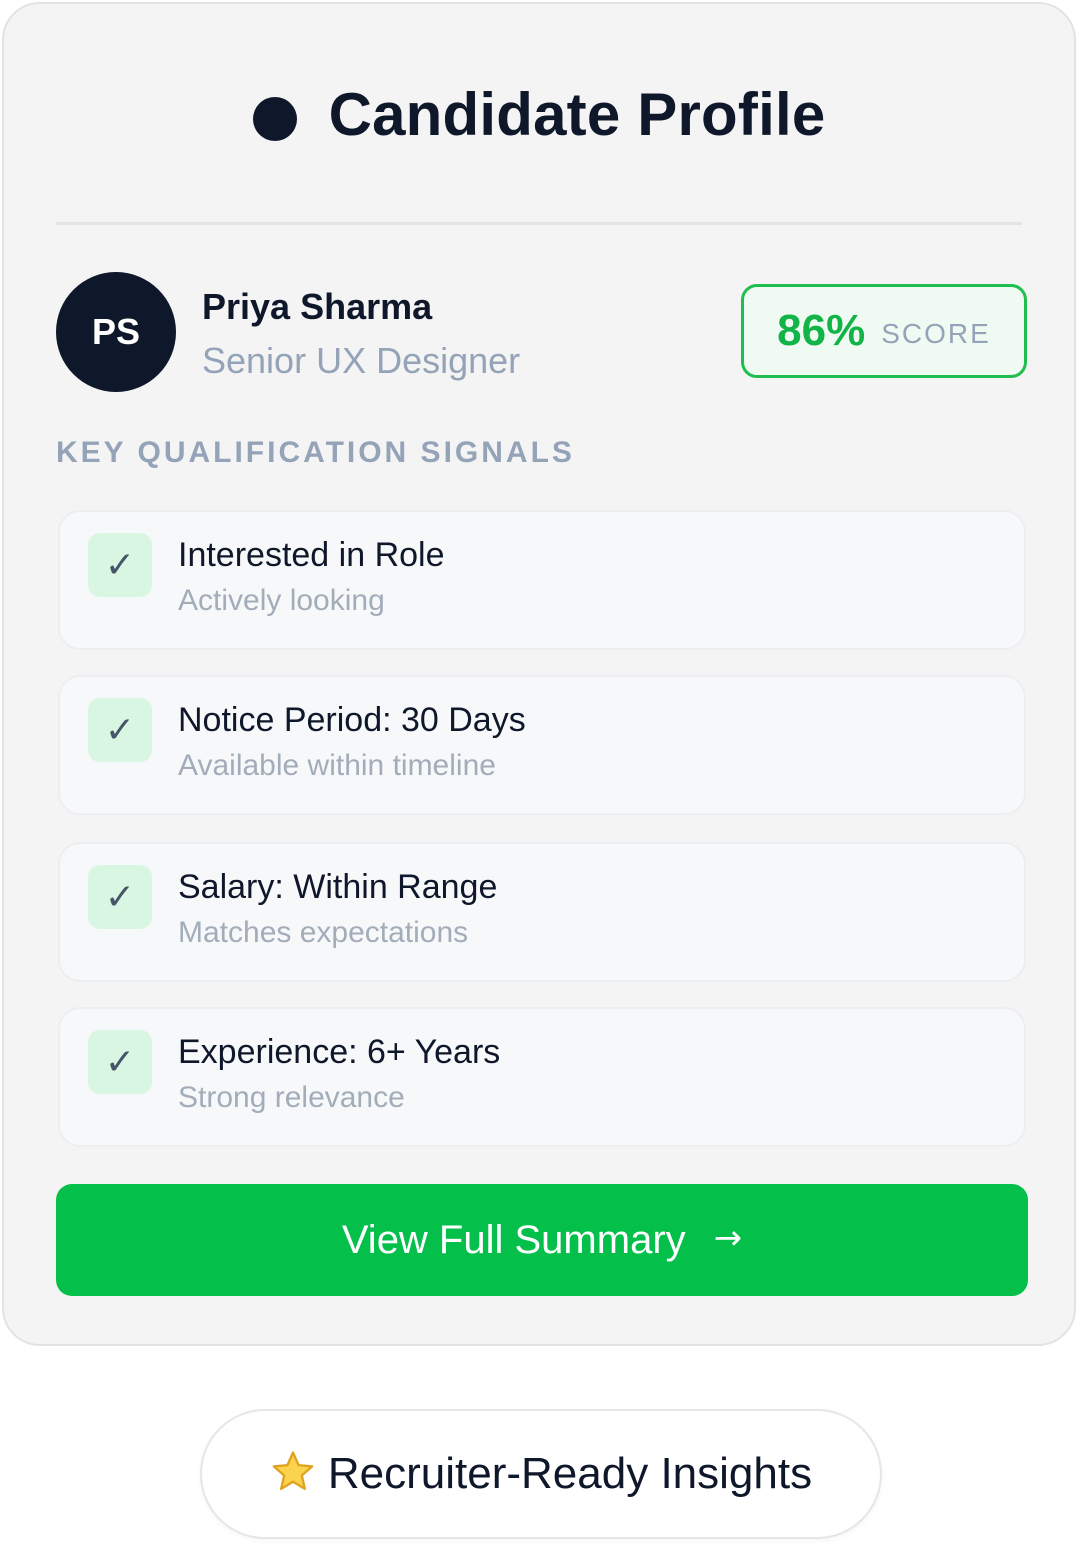 This screenshot has width=1080, height=1551. Describe the element at coordinates (542, 580) in the screenshot. I see `signal-item-interest: ✓ Interested in Role Actively looking` at that location.